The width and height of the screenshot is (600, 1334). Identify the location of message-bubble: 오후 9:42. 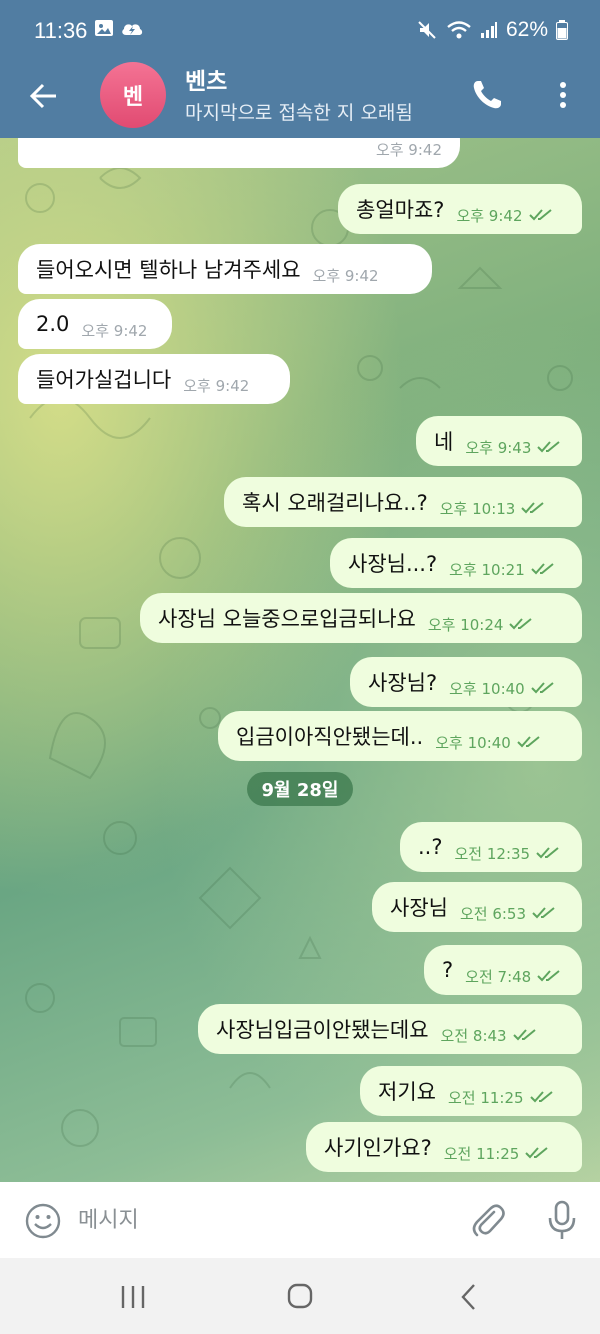
(239, 153).